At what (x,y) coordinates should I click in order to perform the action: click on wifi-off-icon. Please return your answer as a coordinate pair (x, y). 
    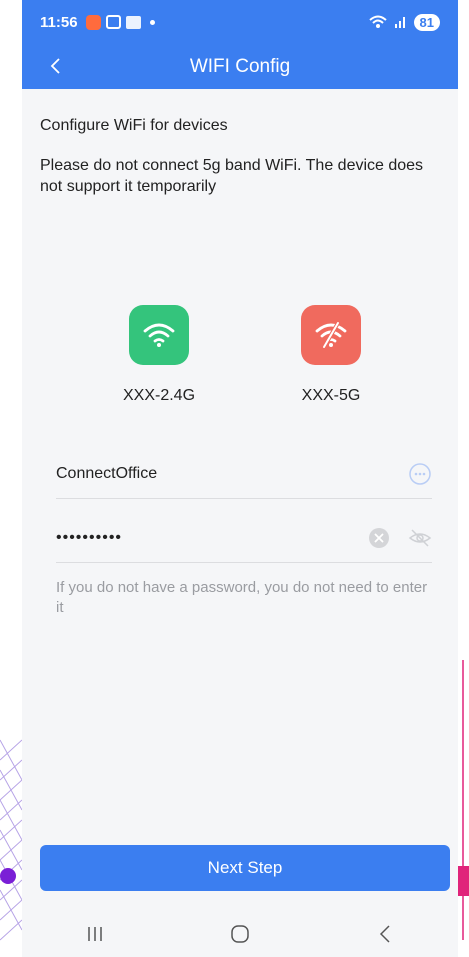
    Looking at the image, I should click on (331, 335).